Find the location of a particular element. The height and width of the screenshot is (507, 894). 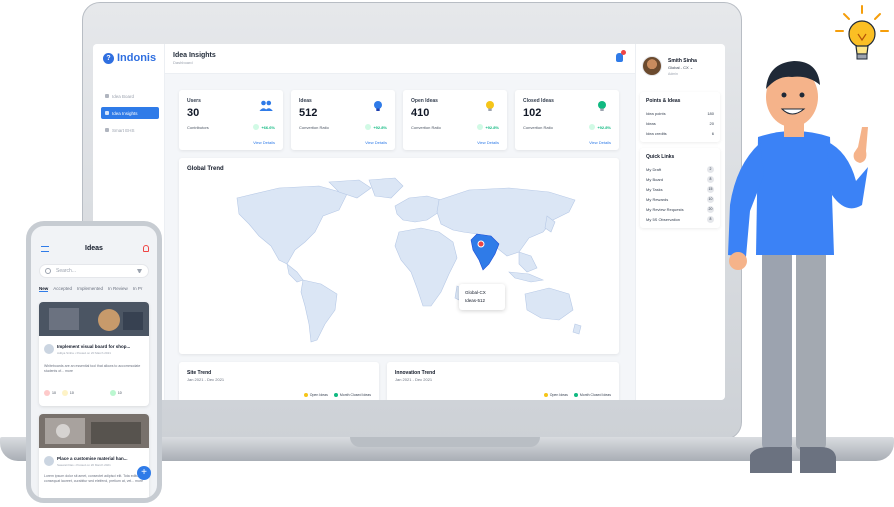

quick-link-item: My 5S Observation 8 is located at coordinates (680, 219).